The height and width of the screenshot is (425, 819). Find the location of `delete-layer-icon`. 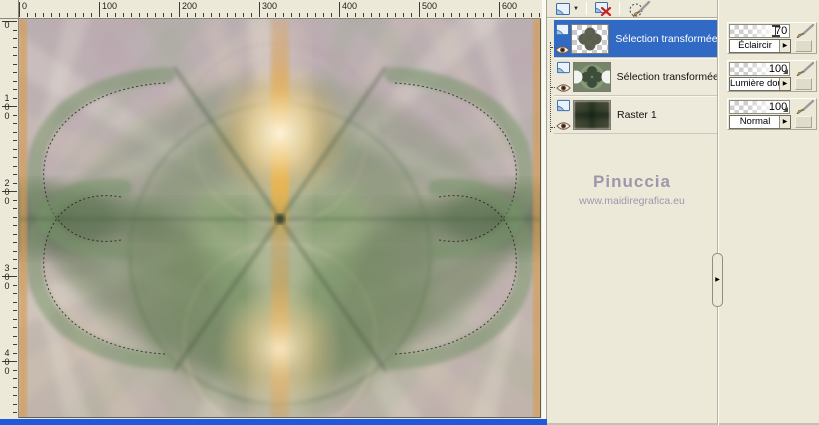

delete-layer-icon is located at coordinates (603, 9).